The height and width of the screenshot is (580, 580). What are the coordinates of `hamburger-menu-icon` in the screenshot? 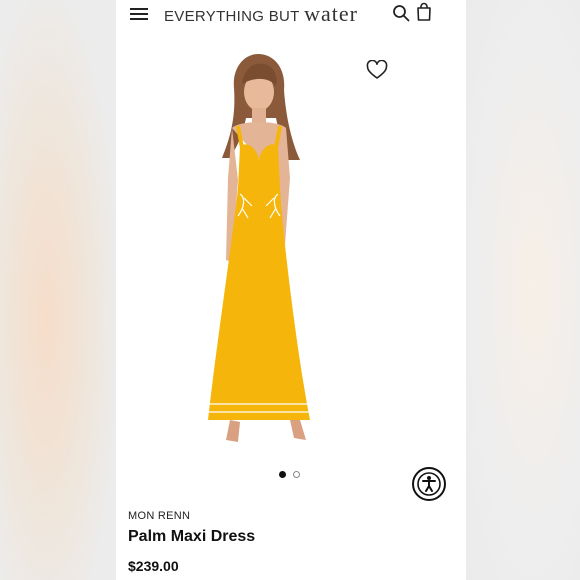 It's located at (139, 14).